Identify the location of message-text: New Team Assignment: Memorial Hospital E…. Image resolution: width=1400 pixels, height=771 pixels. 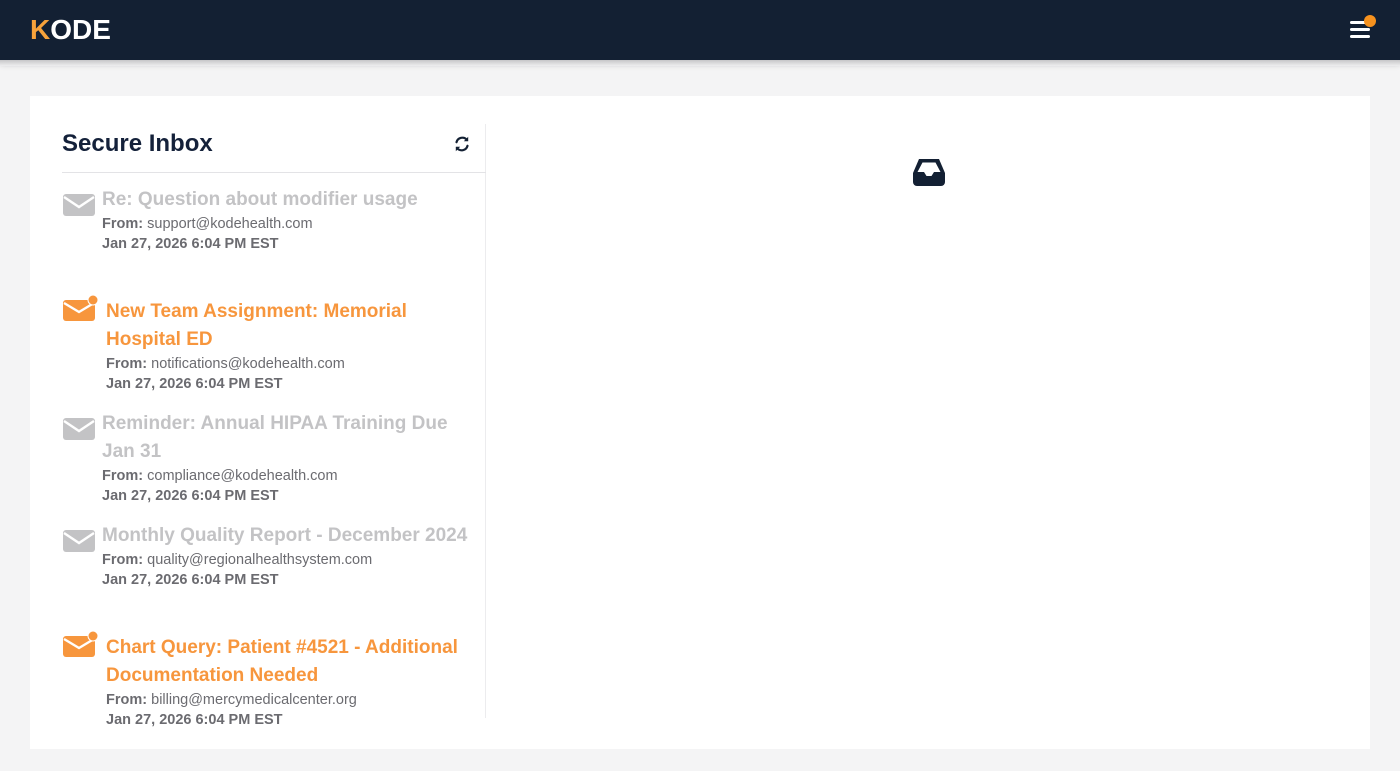
(295, 346).